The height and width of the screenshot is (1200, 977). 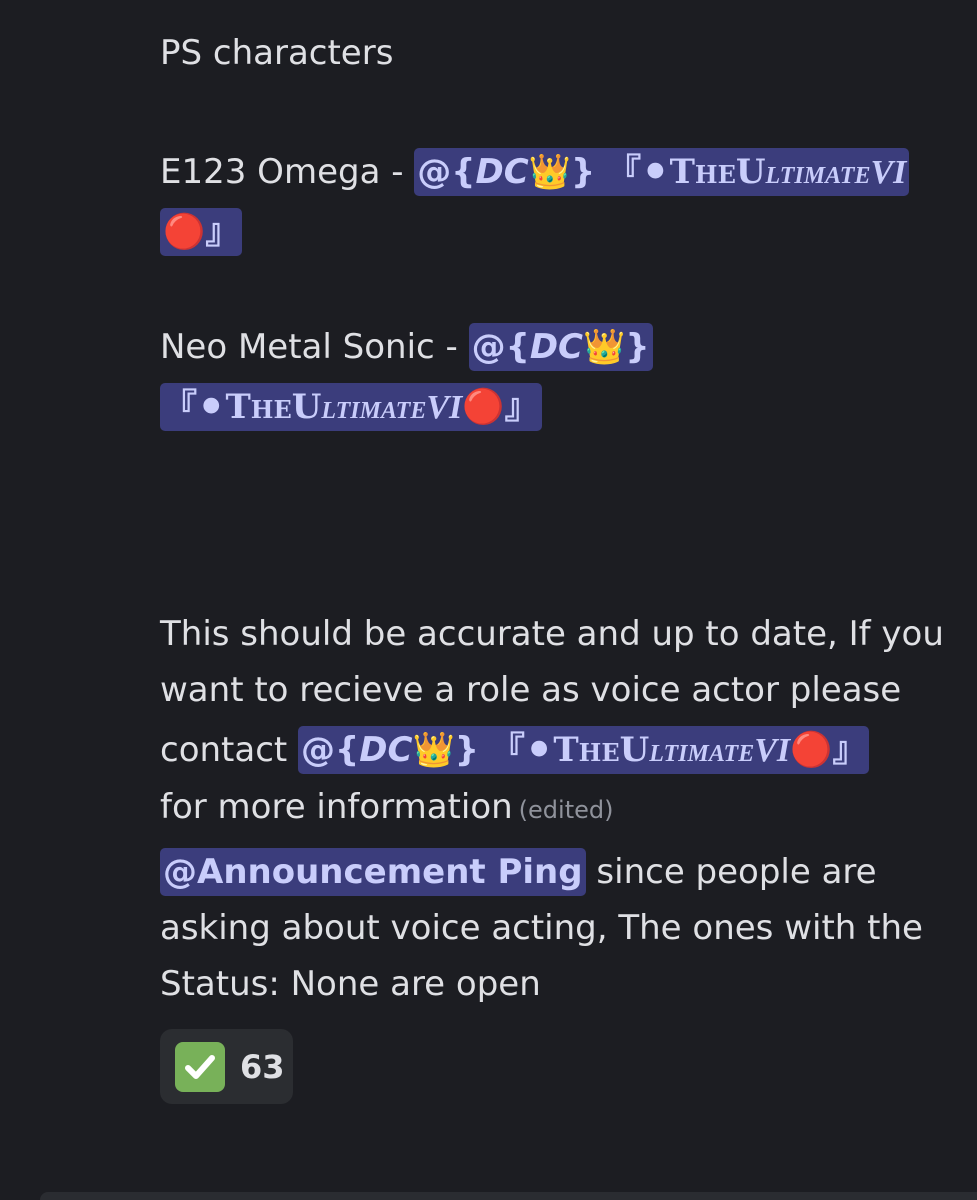 I want to click on user-mention-continued: 🔴』, so click(x=201, y=232).